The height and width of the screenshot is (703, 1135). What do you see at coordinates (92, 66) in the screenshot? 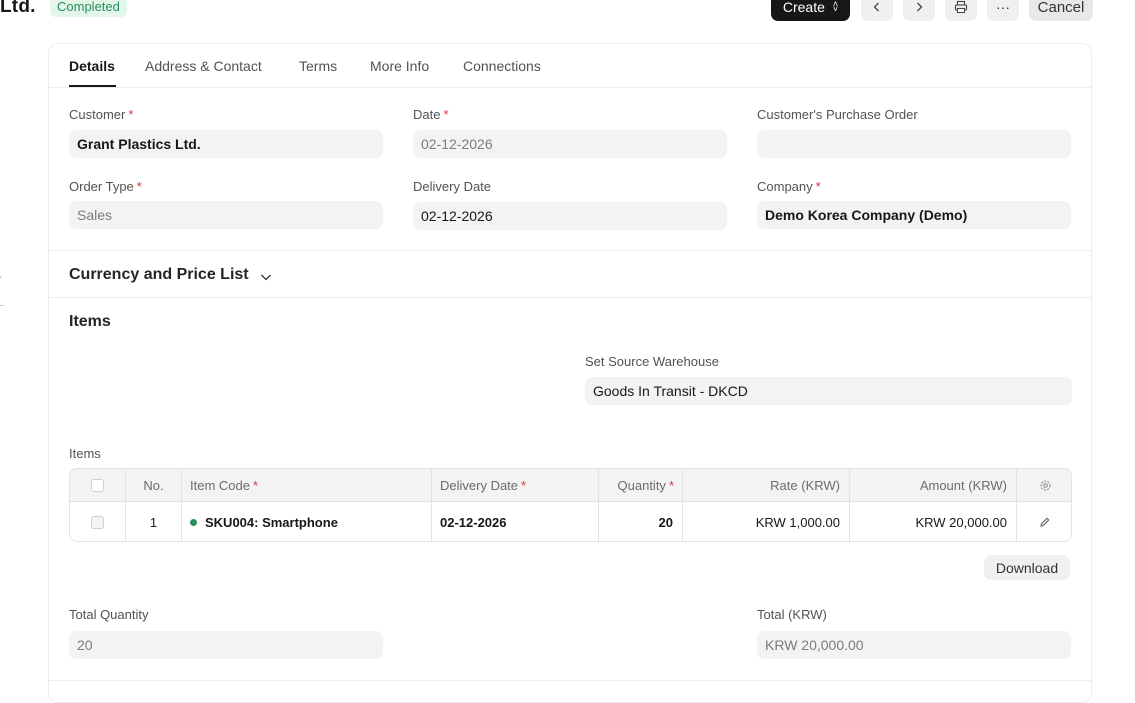
I see `tab-details: Details` at bounding box center [92, 66].